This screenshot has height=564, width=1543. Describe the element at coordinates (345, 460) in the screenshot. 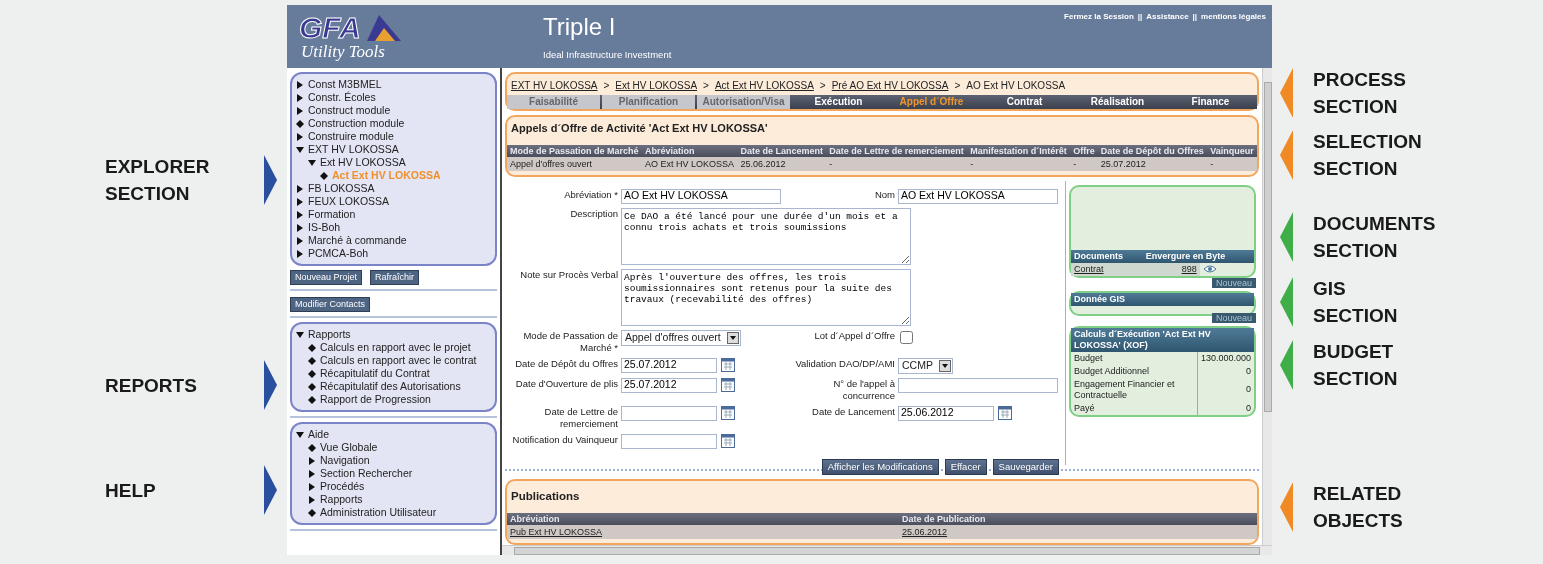

I see `tree-item: Navigation` at that location.